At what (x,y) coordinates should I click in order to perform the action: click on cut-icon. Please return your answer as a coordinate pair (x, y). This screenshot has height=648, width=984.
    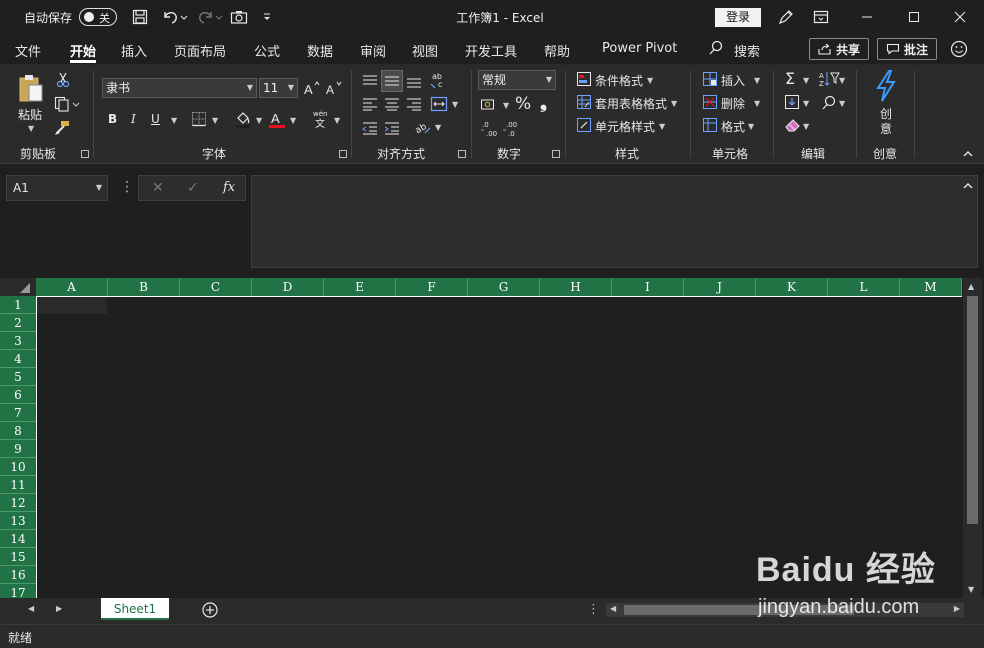
    Looking at the image, I should click on (63, 80).